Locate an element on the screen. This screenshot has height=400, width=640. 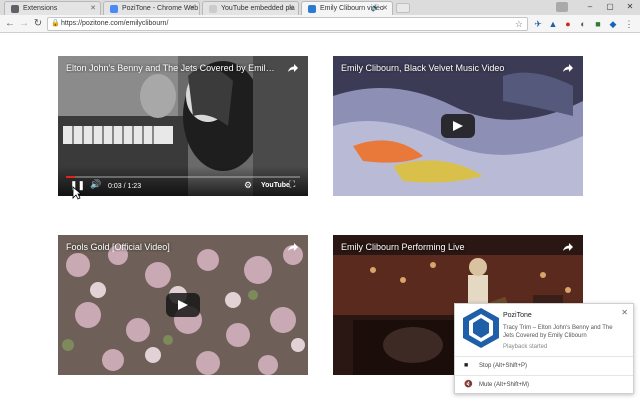
tab-label: PoziTone - Chrome Web is located at coordinates (160, 8).